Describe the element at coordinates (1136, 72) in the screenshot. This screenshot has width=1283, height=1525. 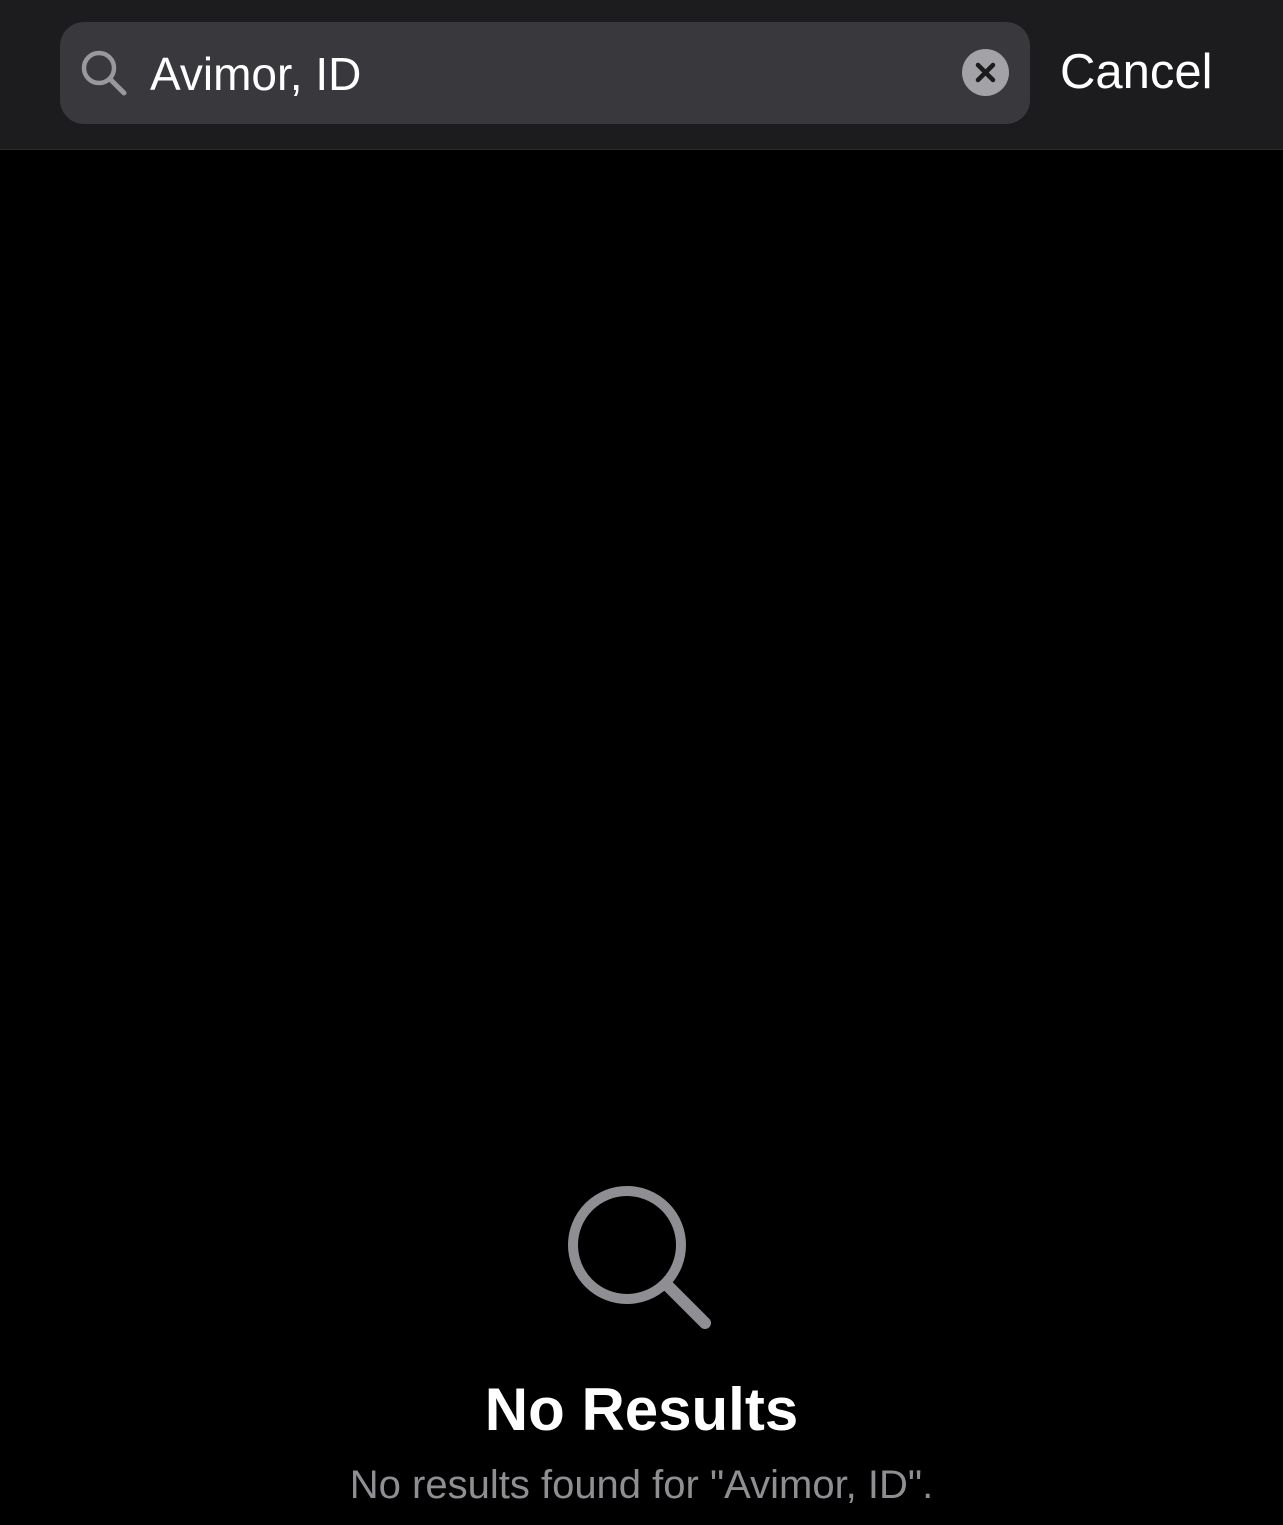
I see `cancel-button: Cancel` at that location.